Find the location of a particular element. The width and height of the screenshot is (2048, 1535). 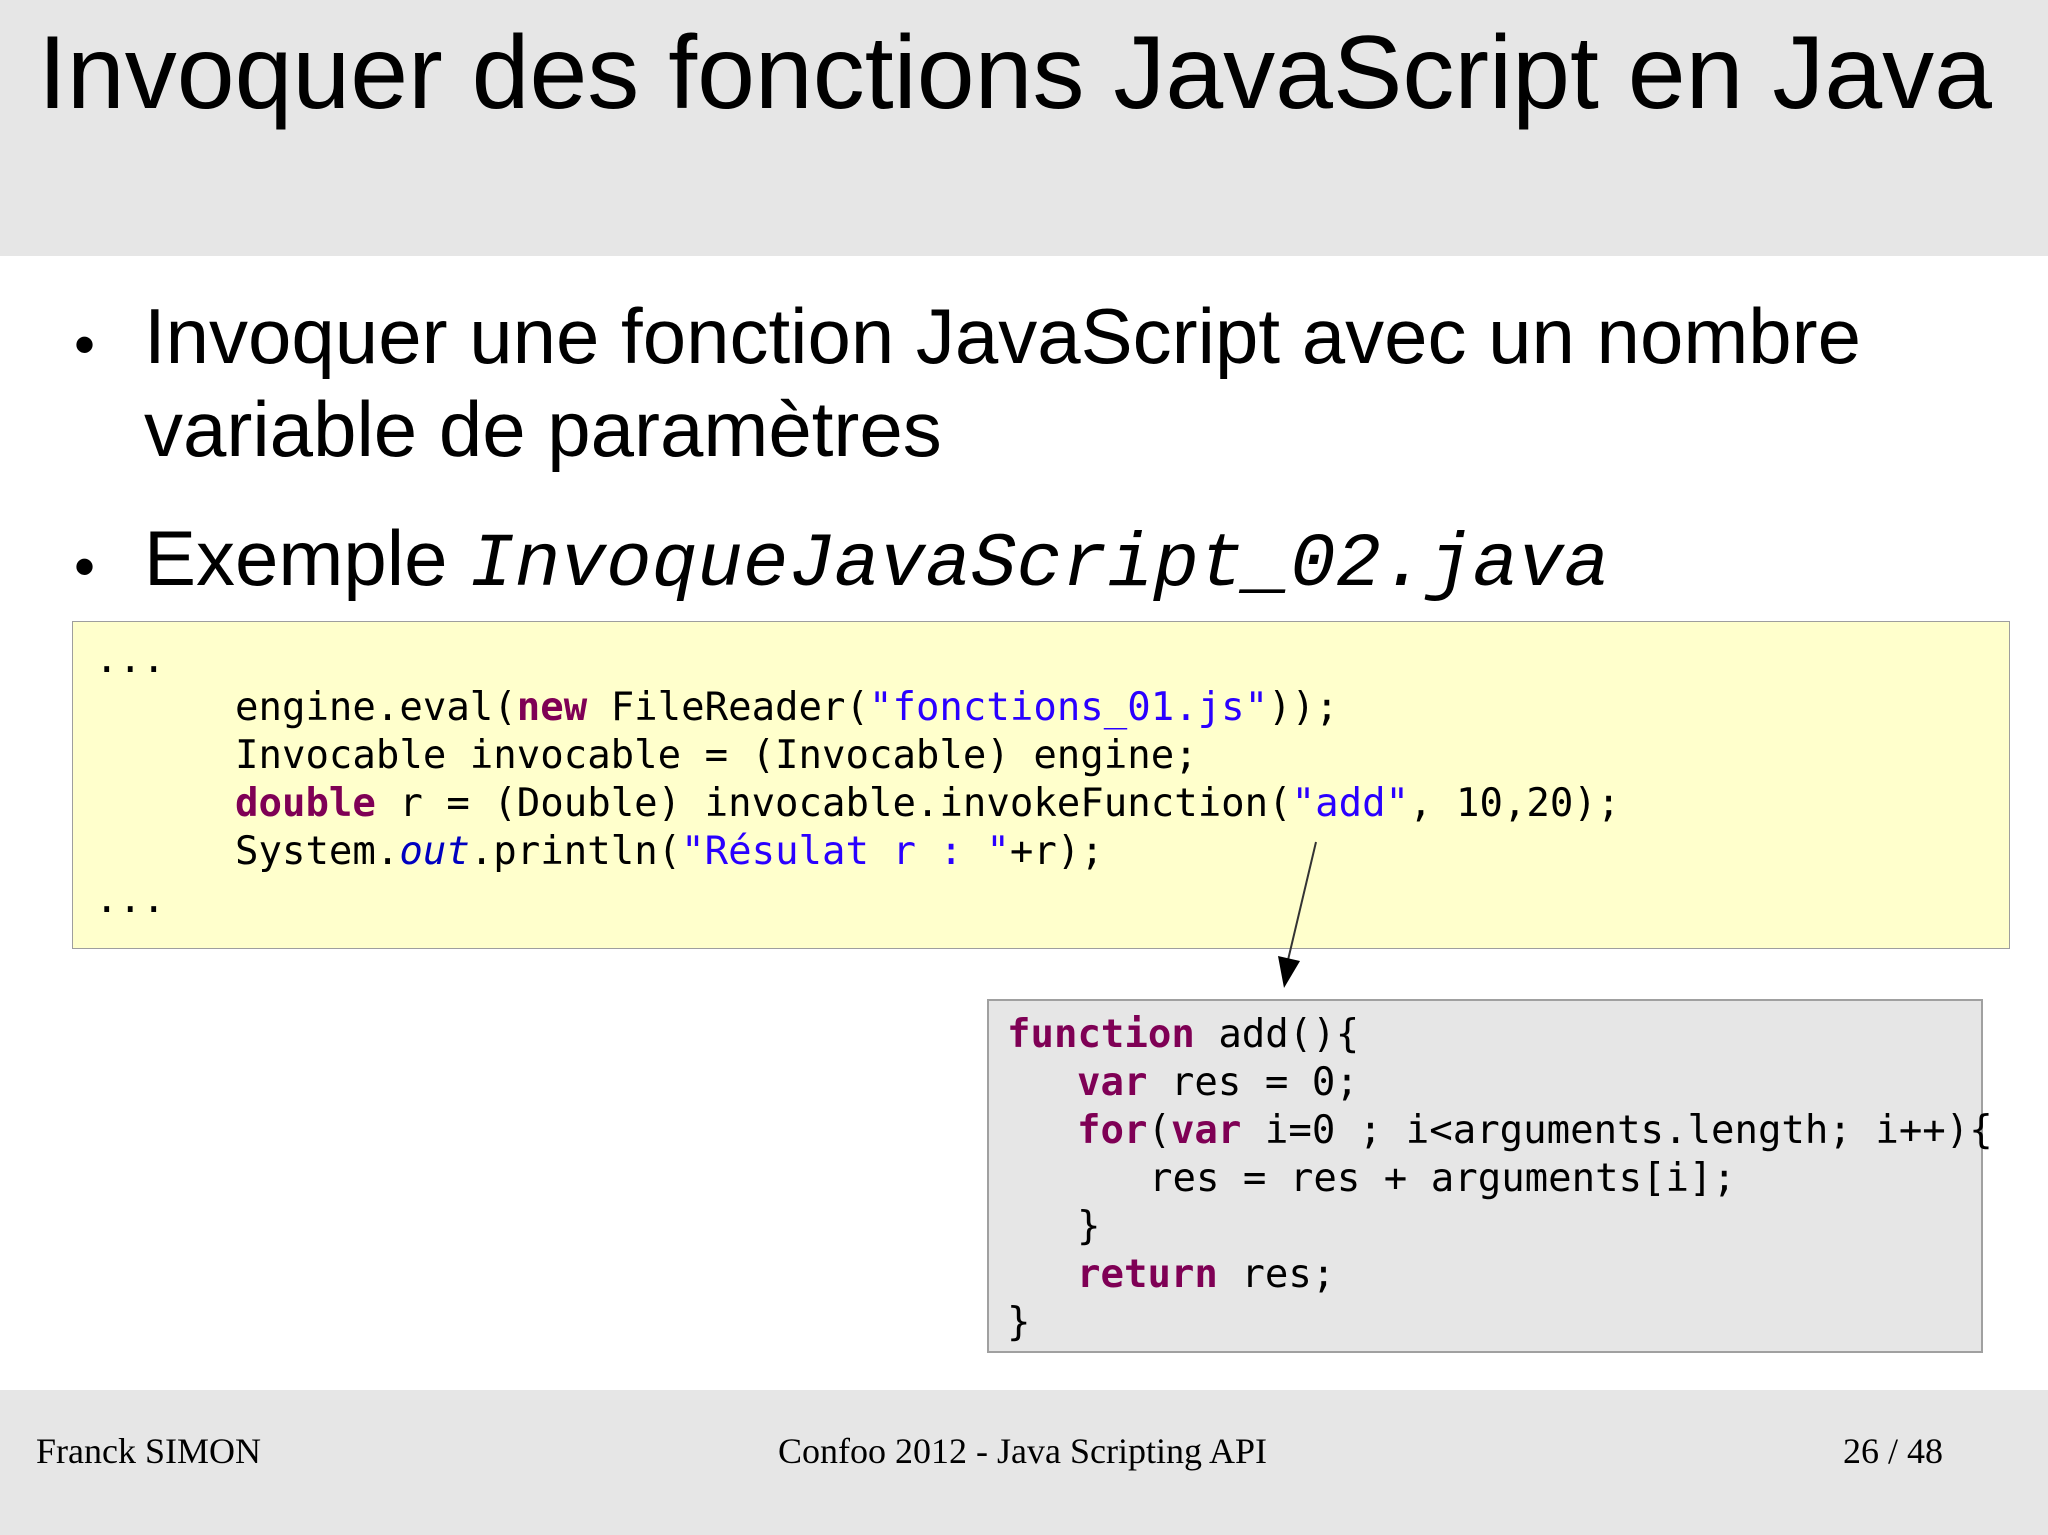

js-code-line: return res; is located at coordinates (1206, 1274).